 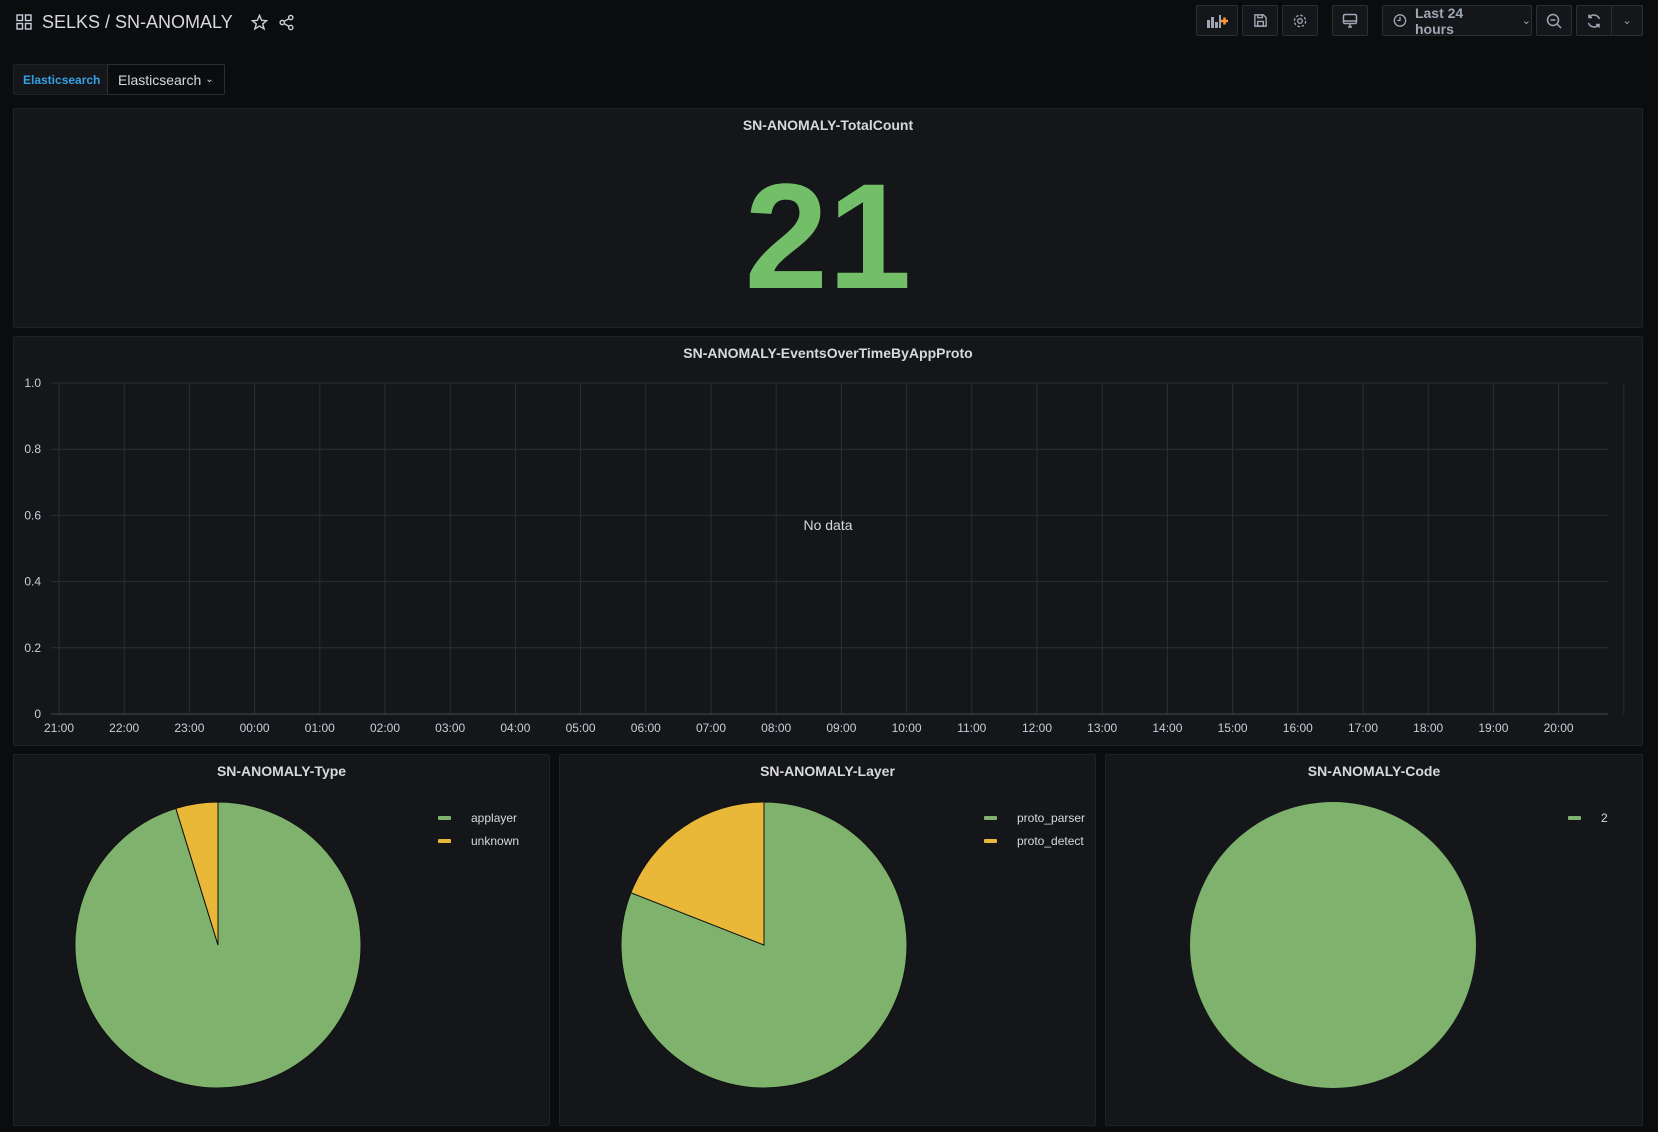 I want to click on gear-icon, so click(x=1300, y=20).